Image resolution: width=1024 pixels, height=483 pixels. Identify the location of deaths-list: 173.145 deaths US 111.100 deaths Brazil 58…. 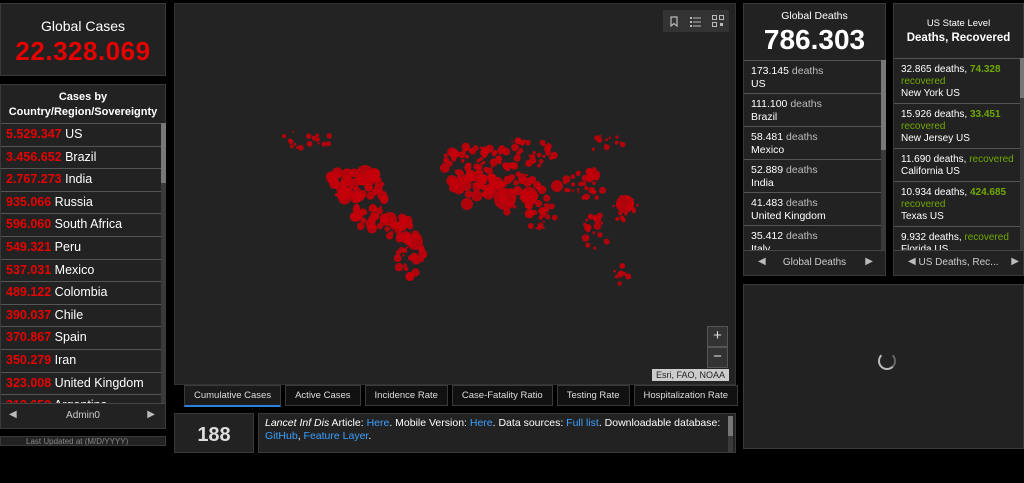
(812, 157).